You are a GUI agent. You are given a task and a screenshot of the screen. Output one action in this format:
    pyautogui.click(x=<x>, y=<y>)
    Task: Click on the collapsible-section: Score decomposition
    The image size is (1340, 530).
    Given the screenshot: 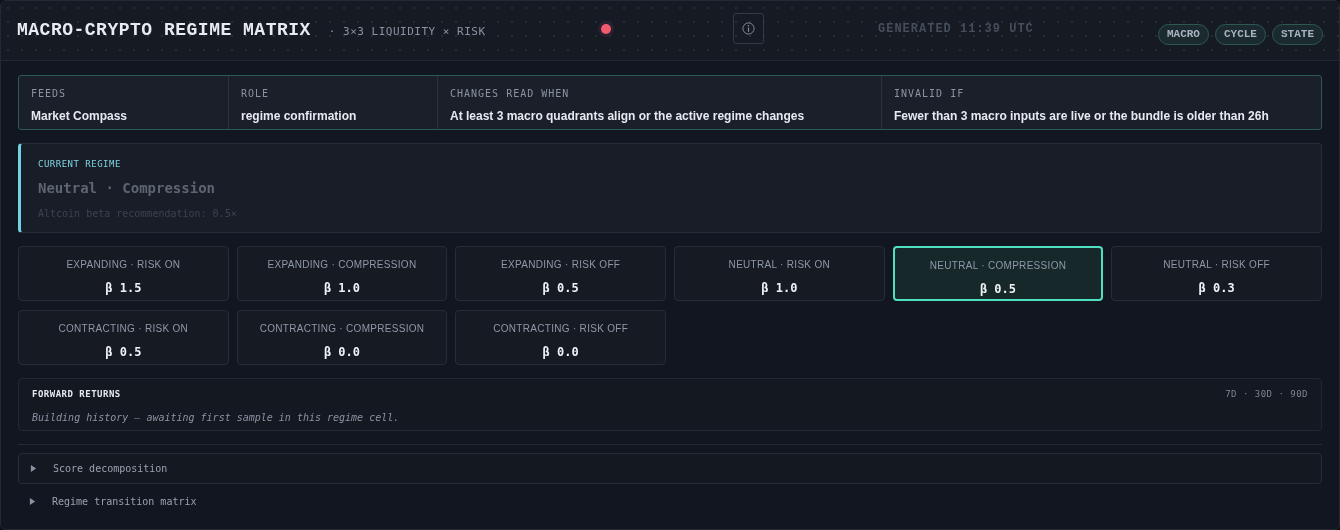 What is the action you would take?
    pyautogui.click(x=670, y=468)
    